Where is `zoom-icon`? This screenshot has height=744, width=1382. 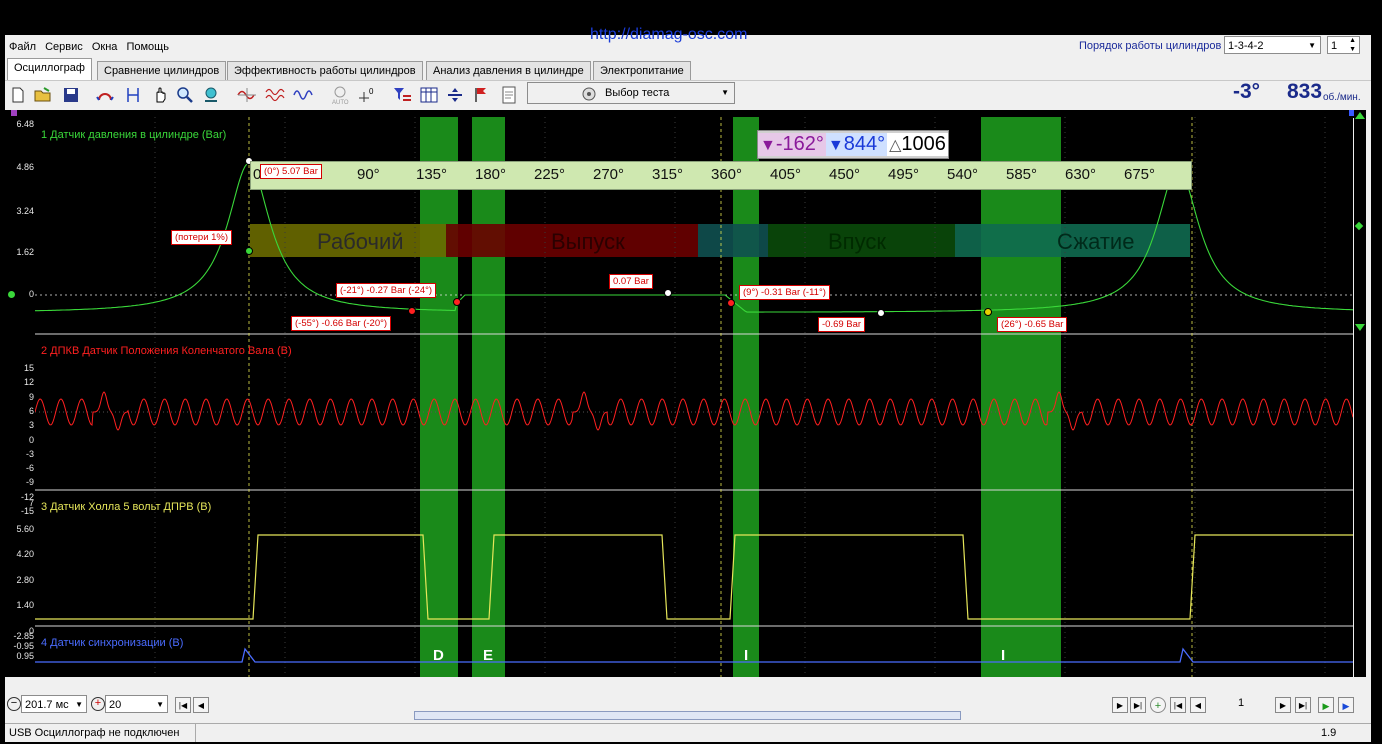 zoom-icon is located at coordinates (185, 95).